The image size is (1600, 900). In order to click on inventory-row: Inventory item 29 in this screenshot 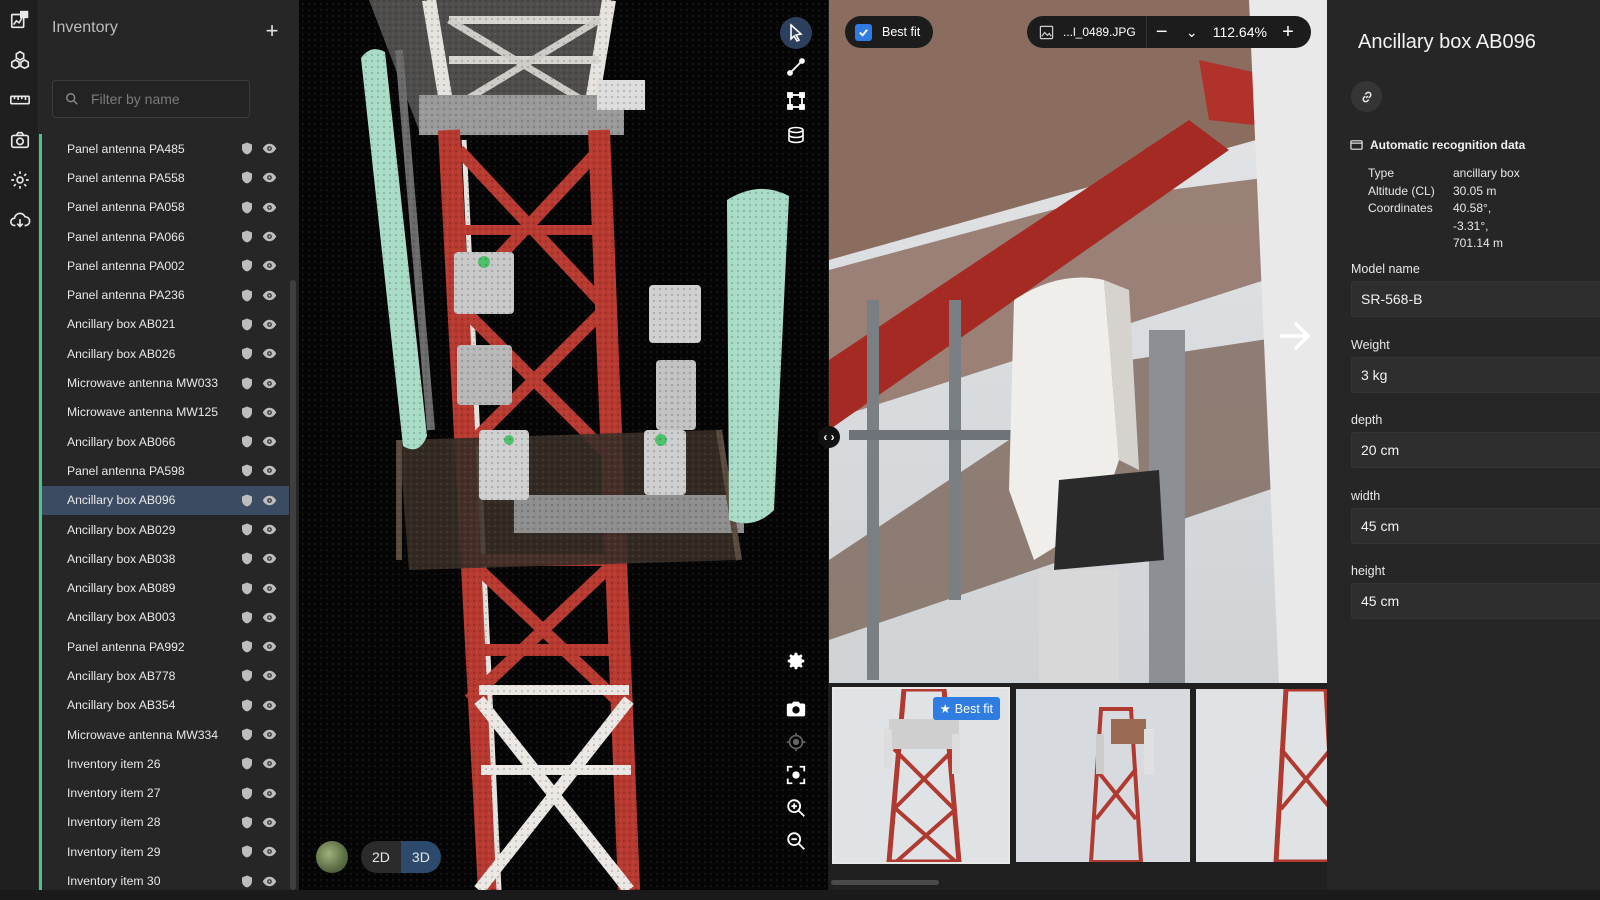, I will do `click(164, 852)`.